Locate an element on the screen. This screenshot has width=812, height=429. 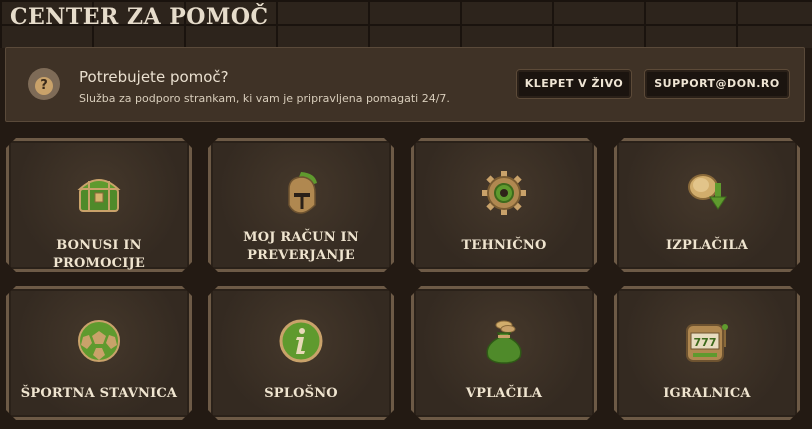
info-icon is located at coordinates (301, 341).